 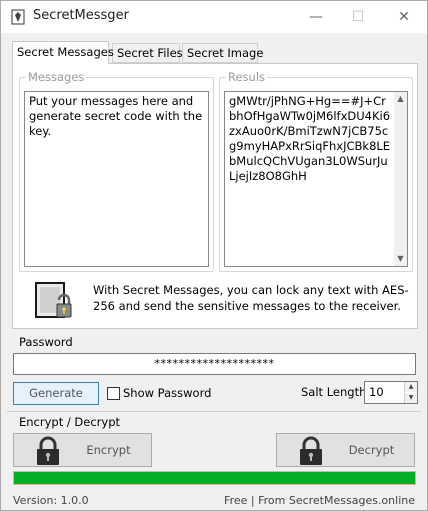 I want to click on show-password-checkbox, so click(x=113, y=393).